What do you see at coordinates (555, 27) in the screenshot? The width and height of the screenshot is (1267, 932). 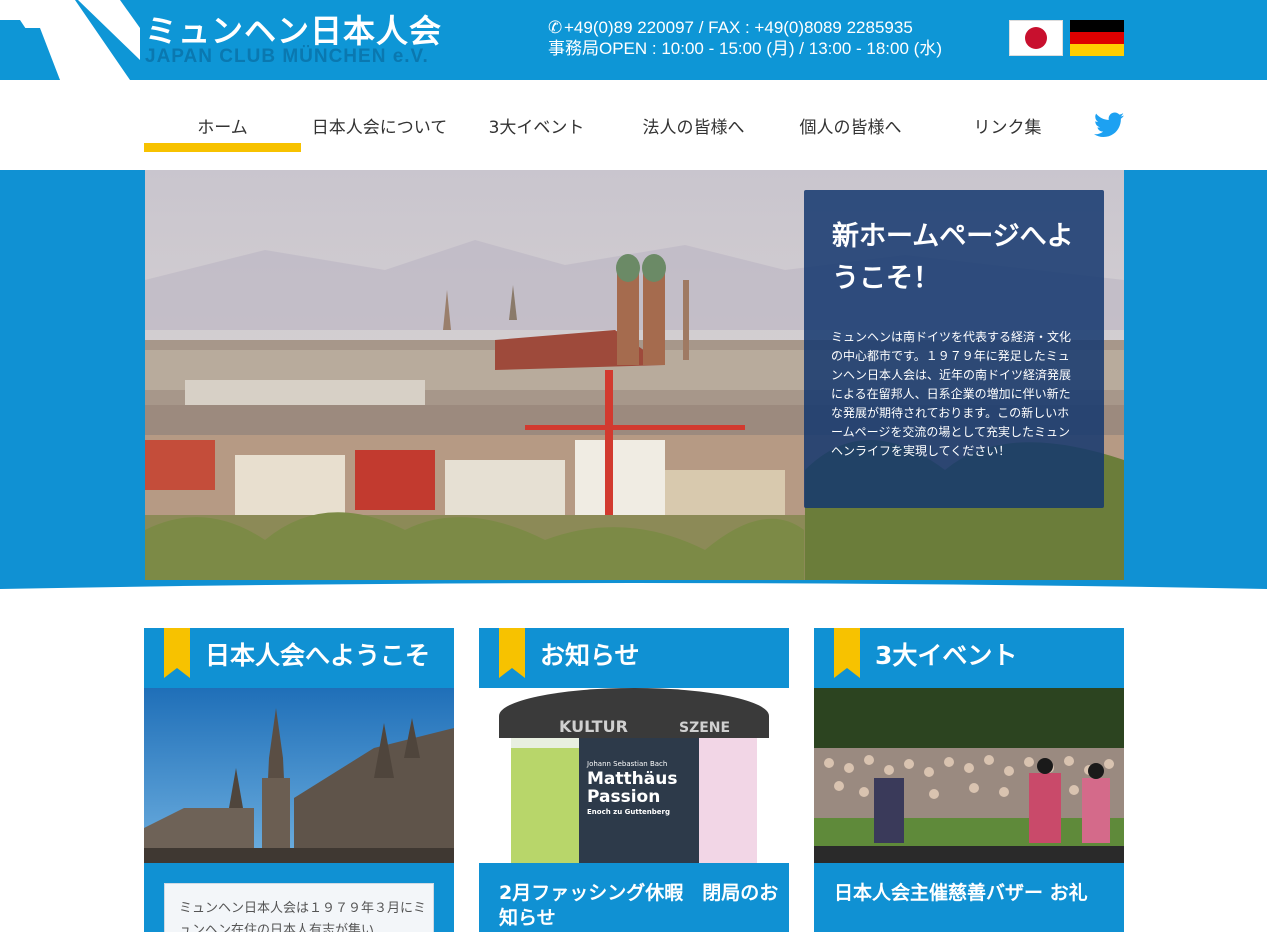 I see `phone-icon: ✆` at bounding box center [555, 27].